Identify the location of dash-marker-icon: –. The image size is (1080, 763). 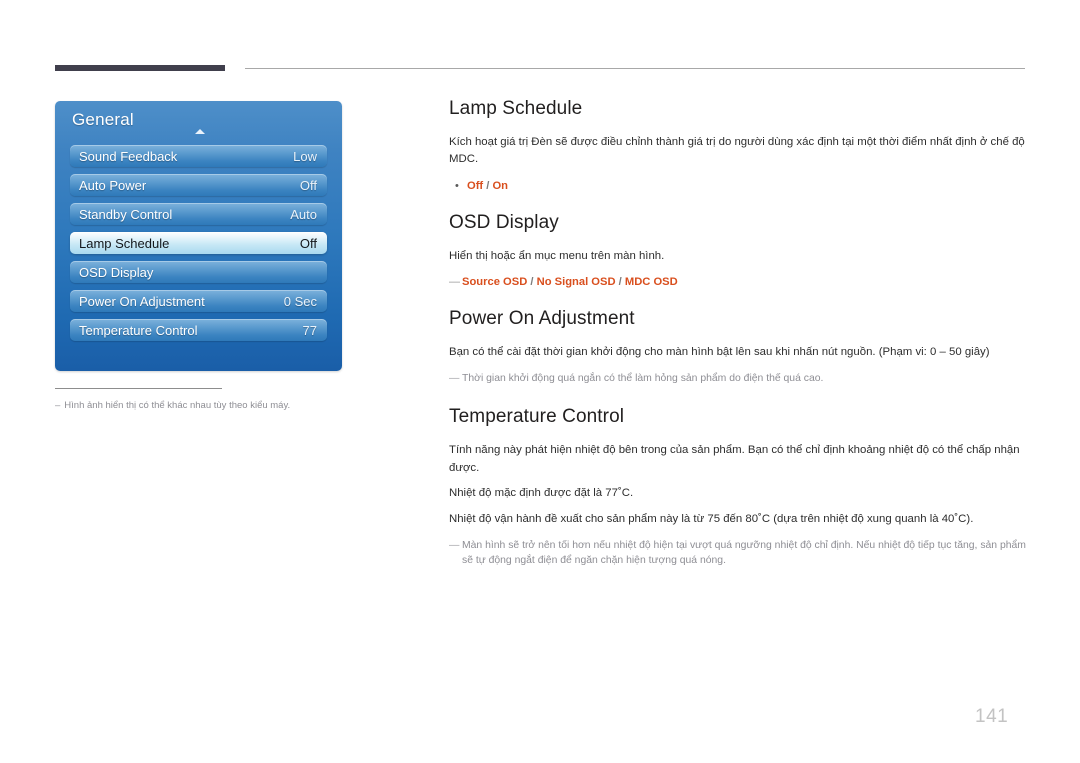
(58, 405).